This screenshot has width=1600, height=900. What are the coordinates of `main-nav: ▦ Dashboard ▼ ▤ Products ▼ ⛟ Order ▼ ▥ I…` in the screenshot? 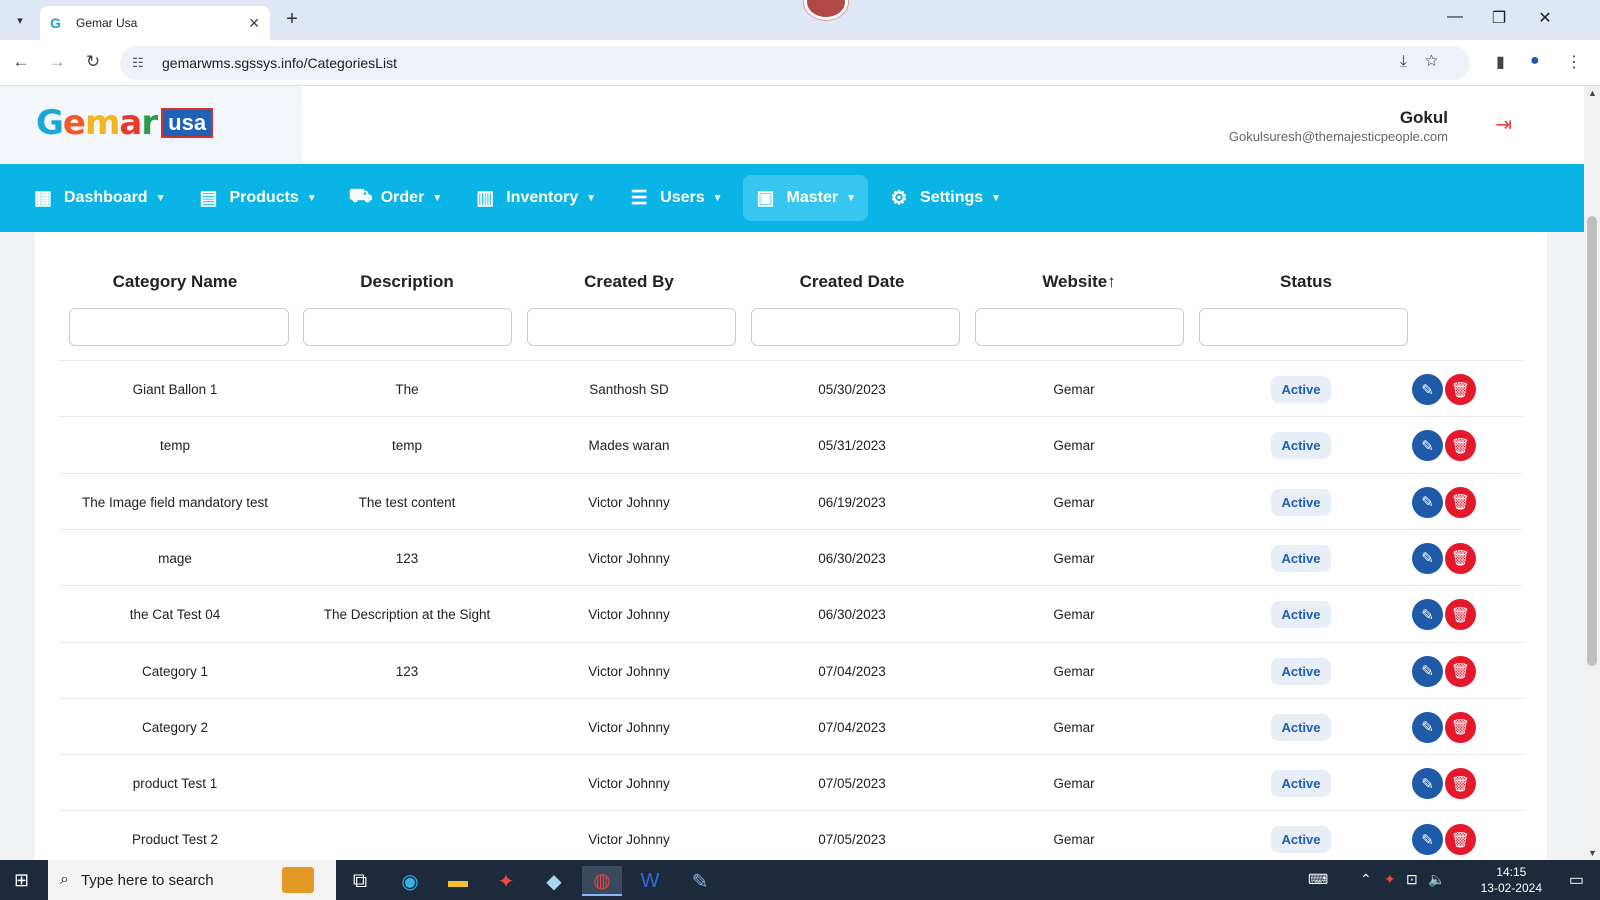 It's located at (792, 198).